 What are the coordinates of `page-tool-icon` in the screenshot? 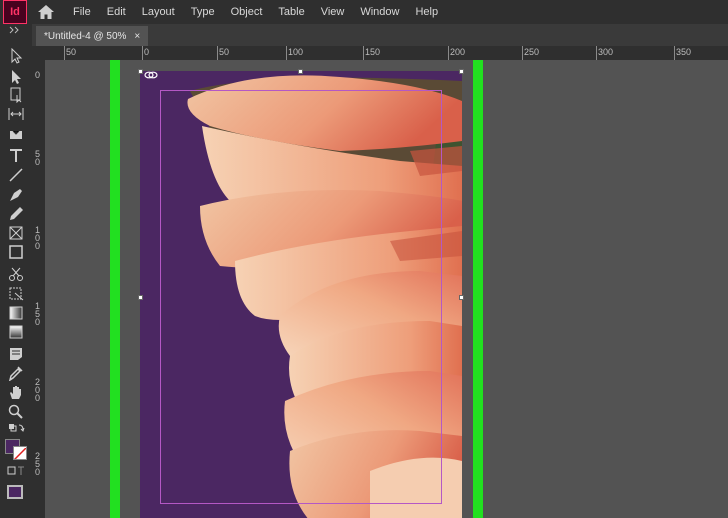 It's located at (16, 95).